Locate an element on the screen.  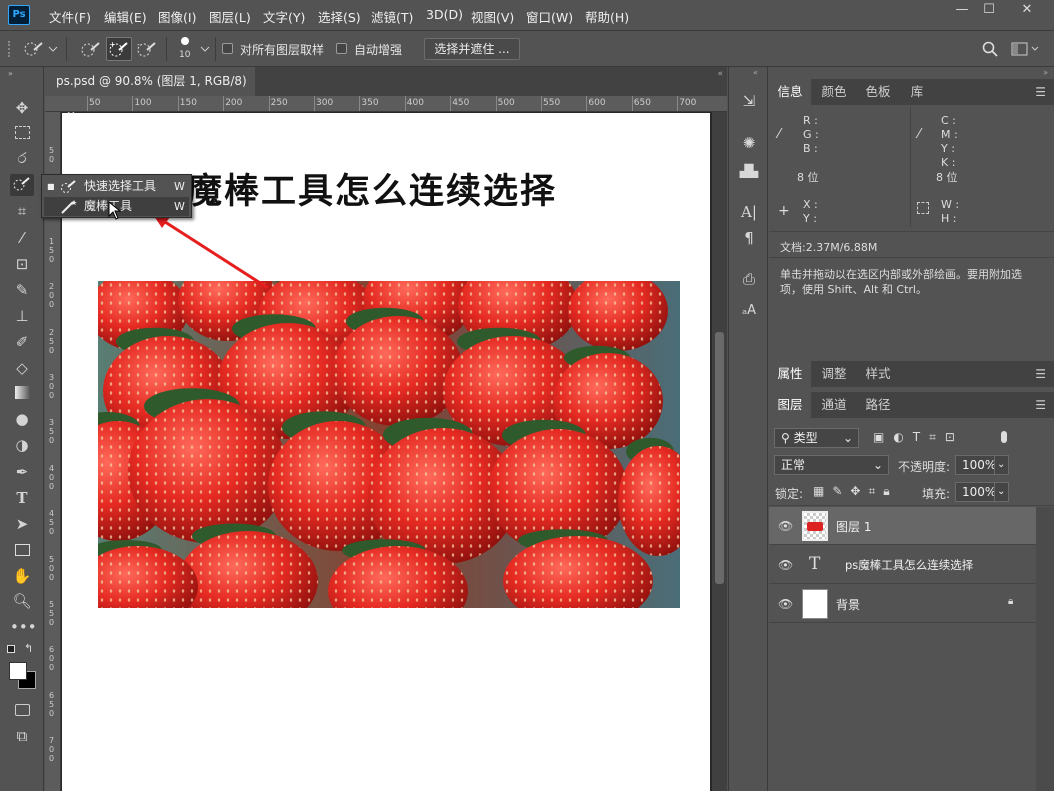
menu-select: 选择(S) is located at coordinates (339, 16).